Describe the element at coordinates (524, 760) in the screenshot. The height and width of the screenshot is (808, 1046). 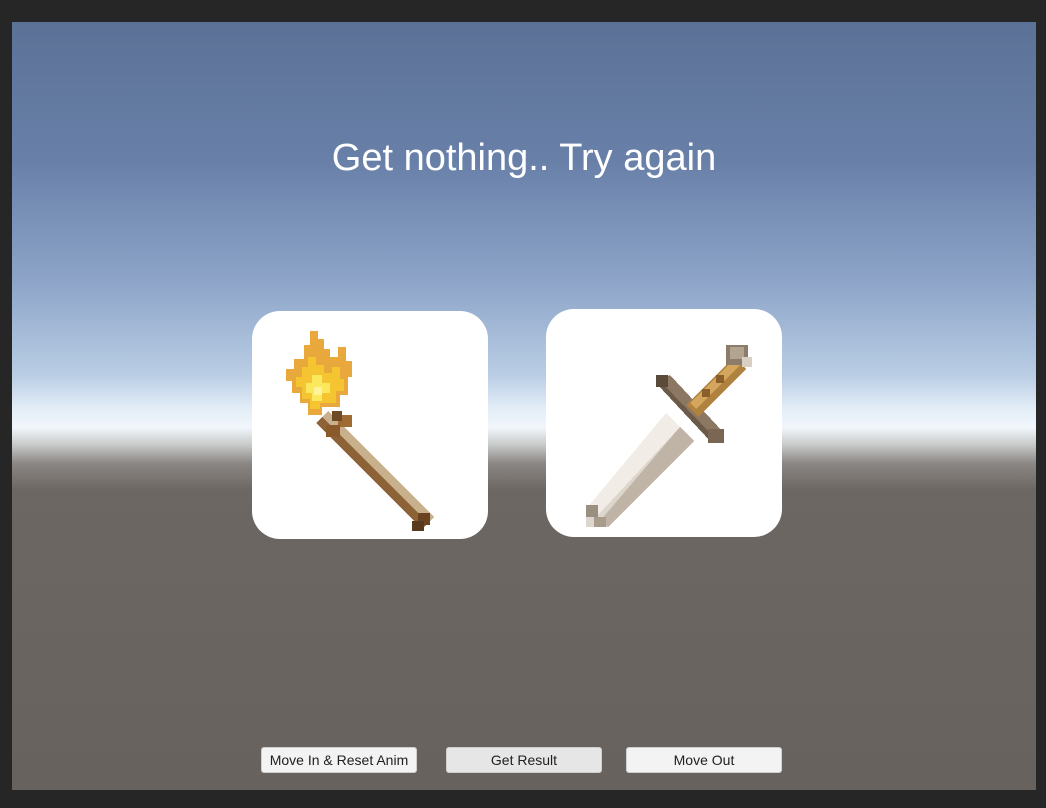
I see `get-result-button: Get Result` at that location.